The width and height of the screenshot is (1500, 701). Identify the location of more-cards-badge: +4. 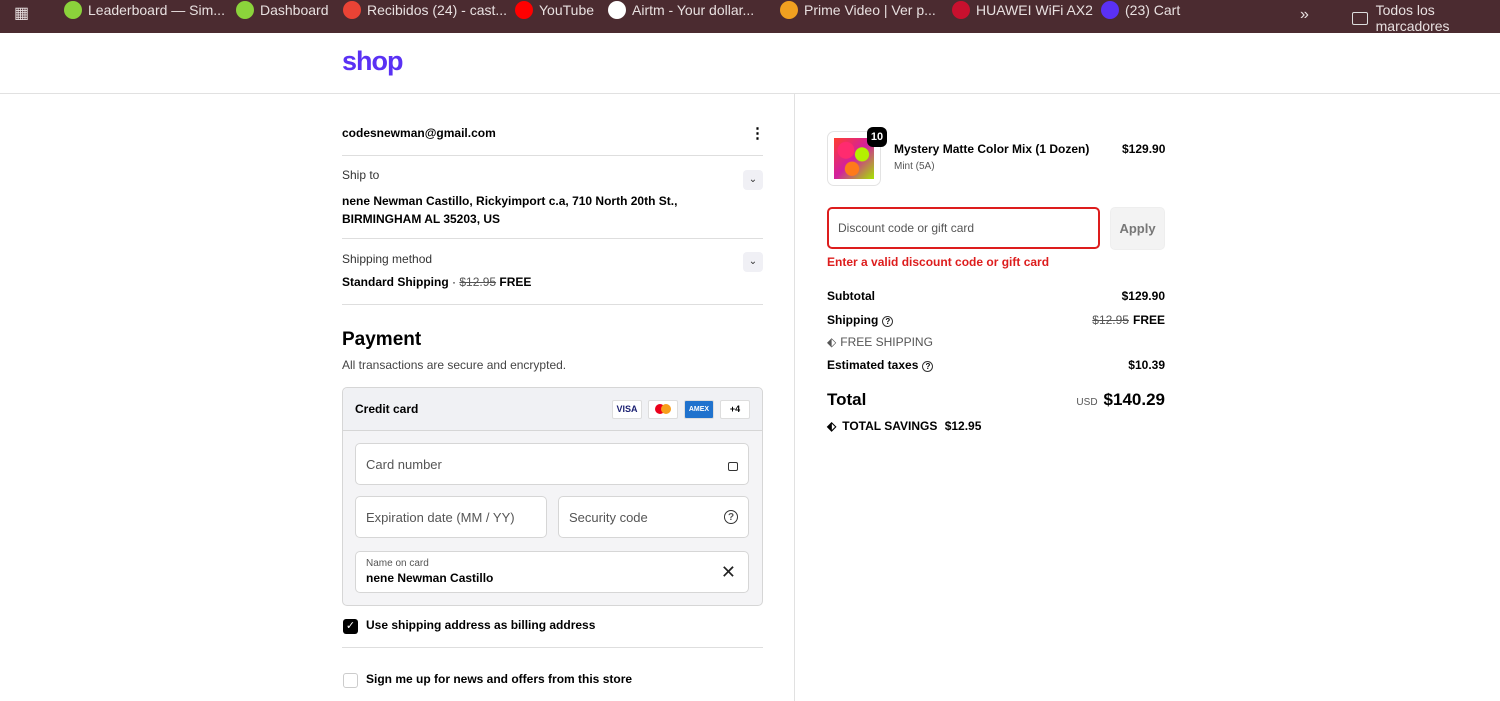
(735, 409).